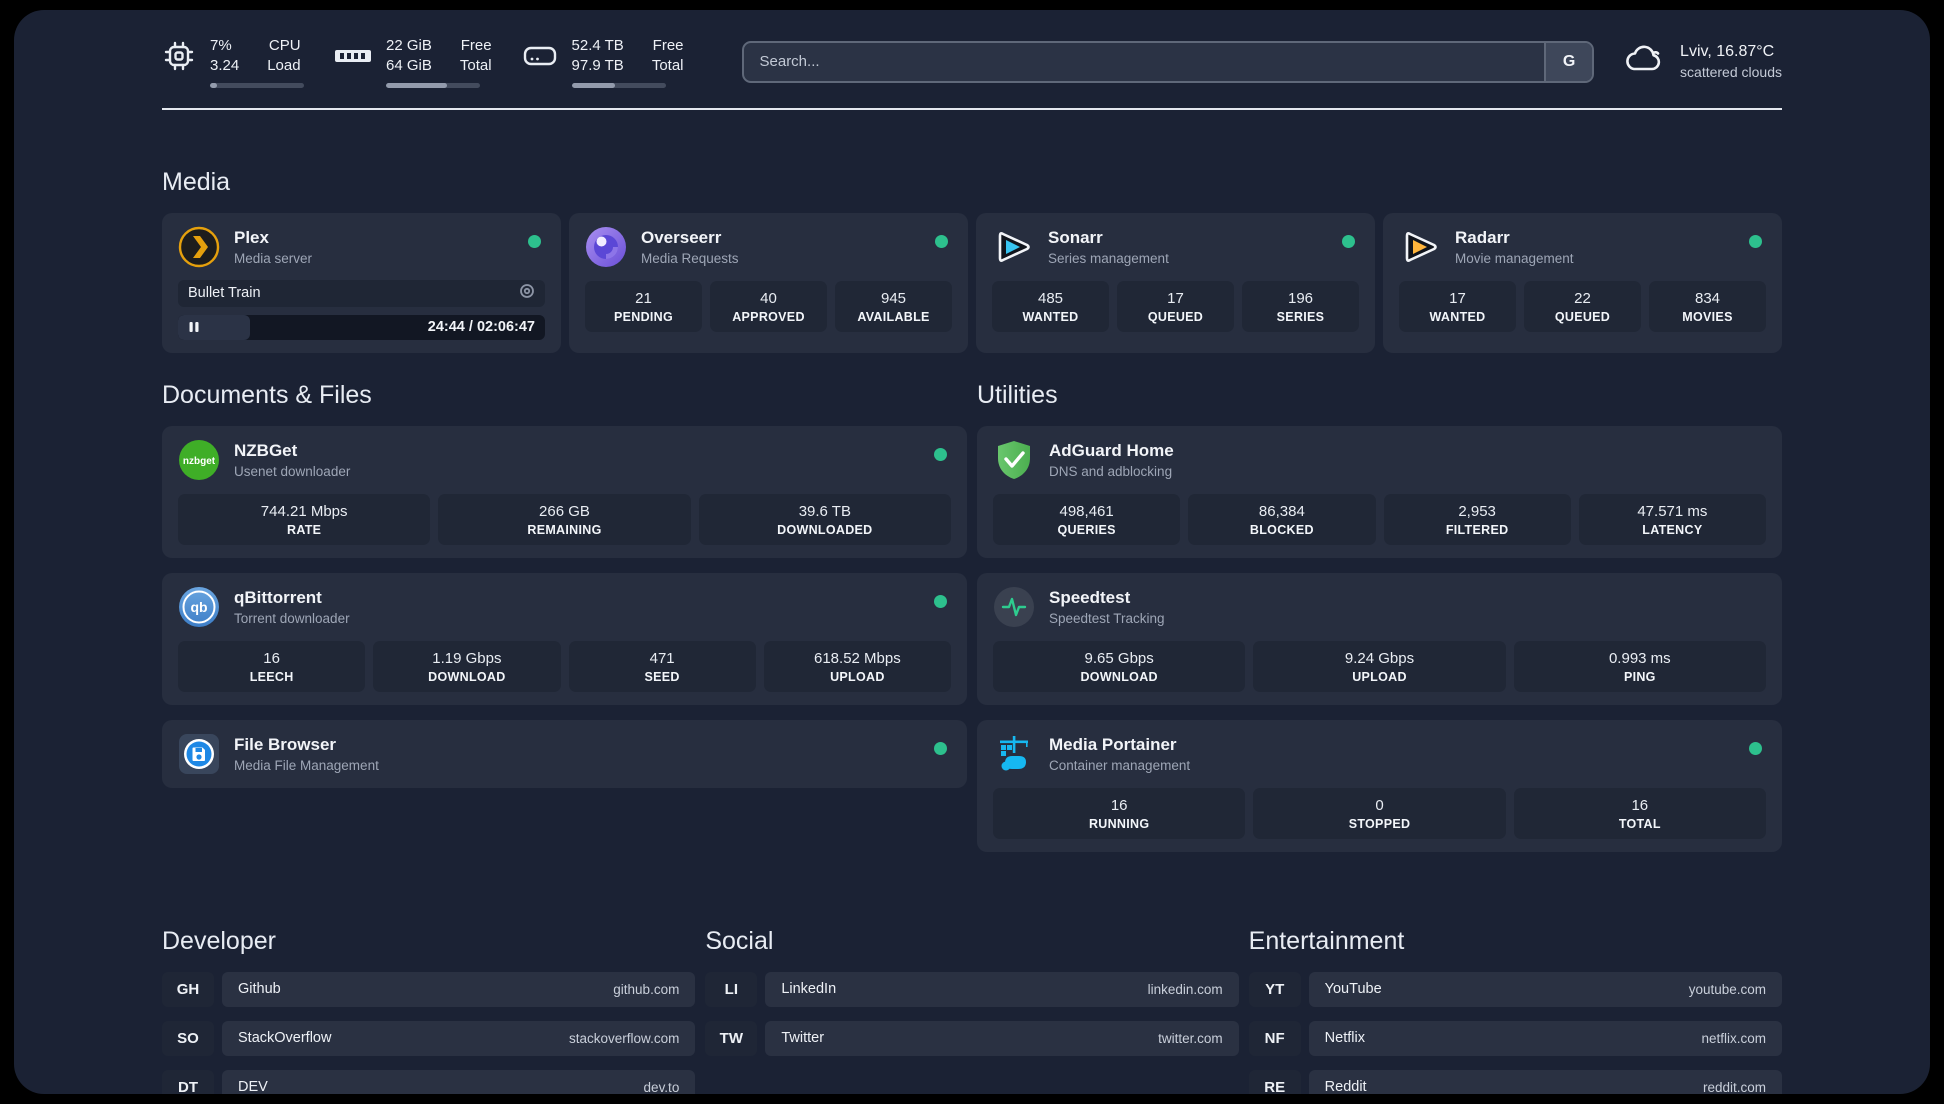 The height and width of the screenshot is (1104, 1944). I want to click on app-subtitle: Series management, so click(1108, 258).